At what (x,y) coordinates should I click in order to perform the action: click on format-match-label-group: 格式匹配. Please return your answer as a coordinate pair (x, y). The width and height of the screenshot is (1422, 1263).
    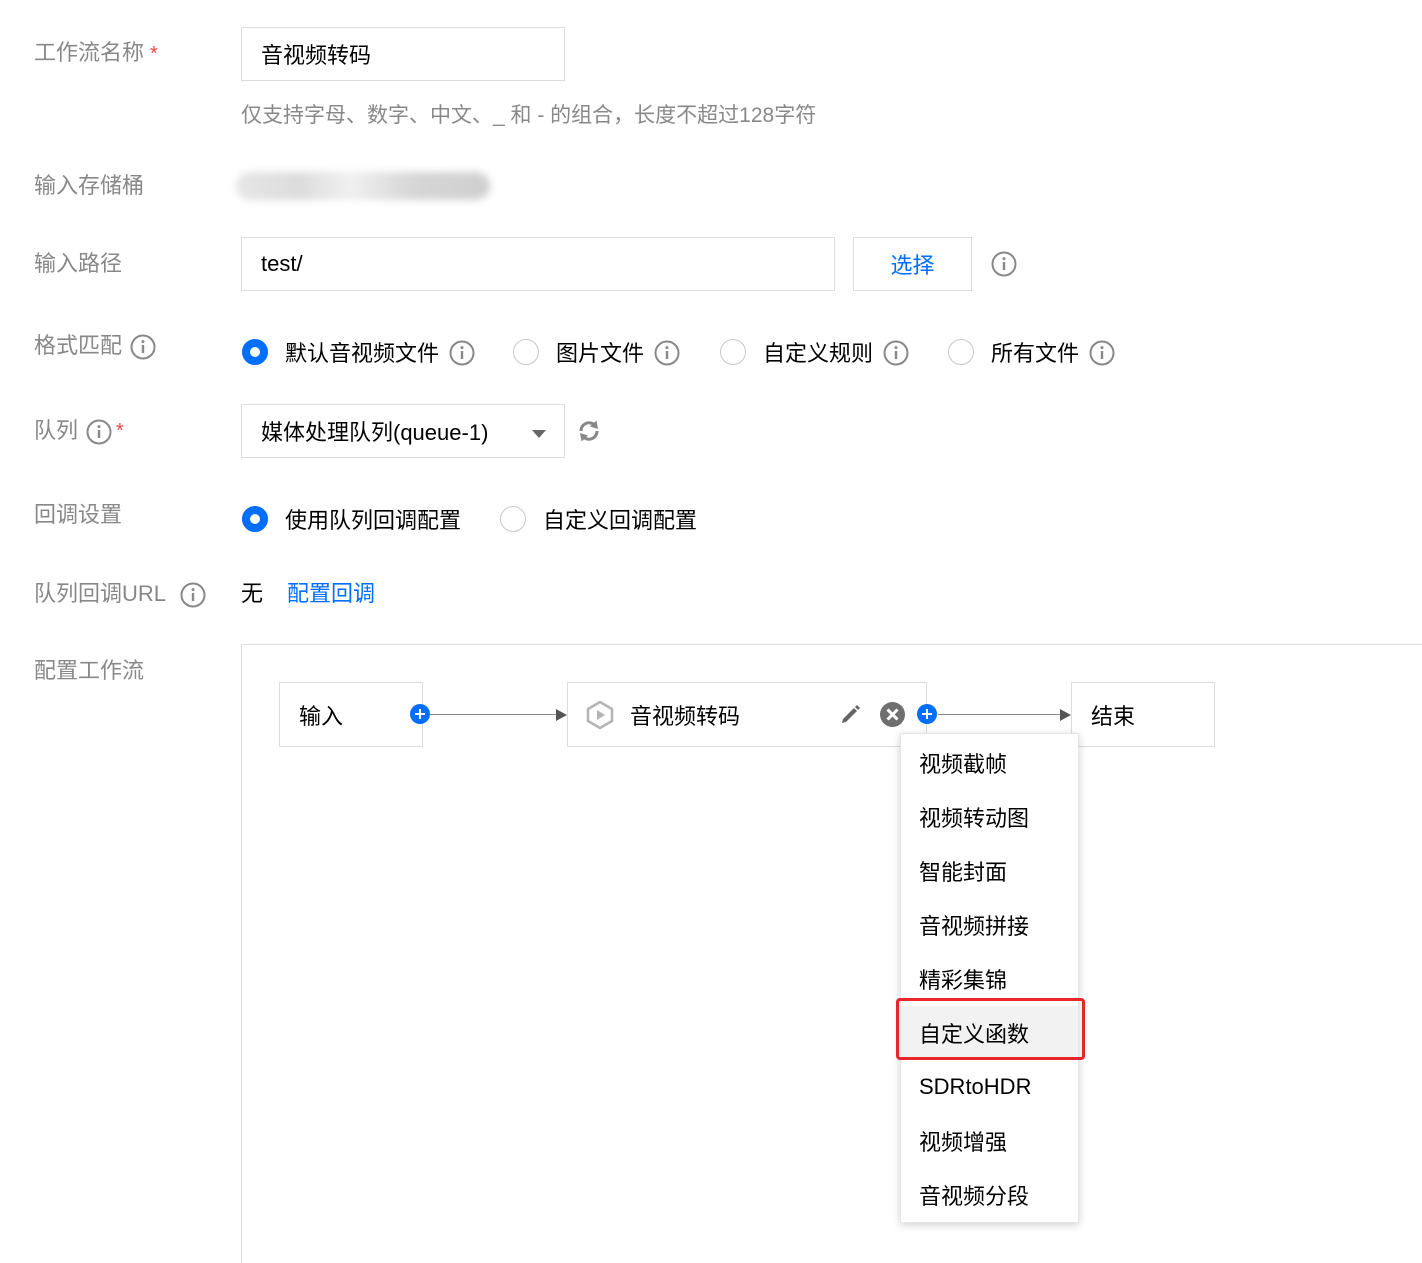
    Looking at the image, I should click on (95, 346).